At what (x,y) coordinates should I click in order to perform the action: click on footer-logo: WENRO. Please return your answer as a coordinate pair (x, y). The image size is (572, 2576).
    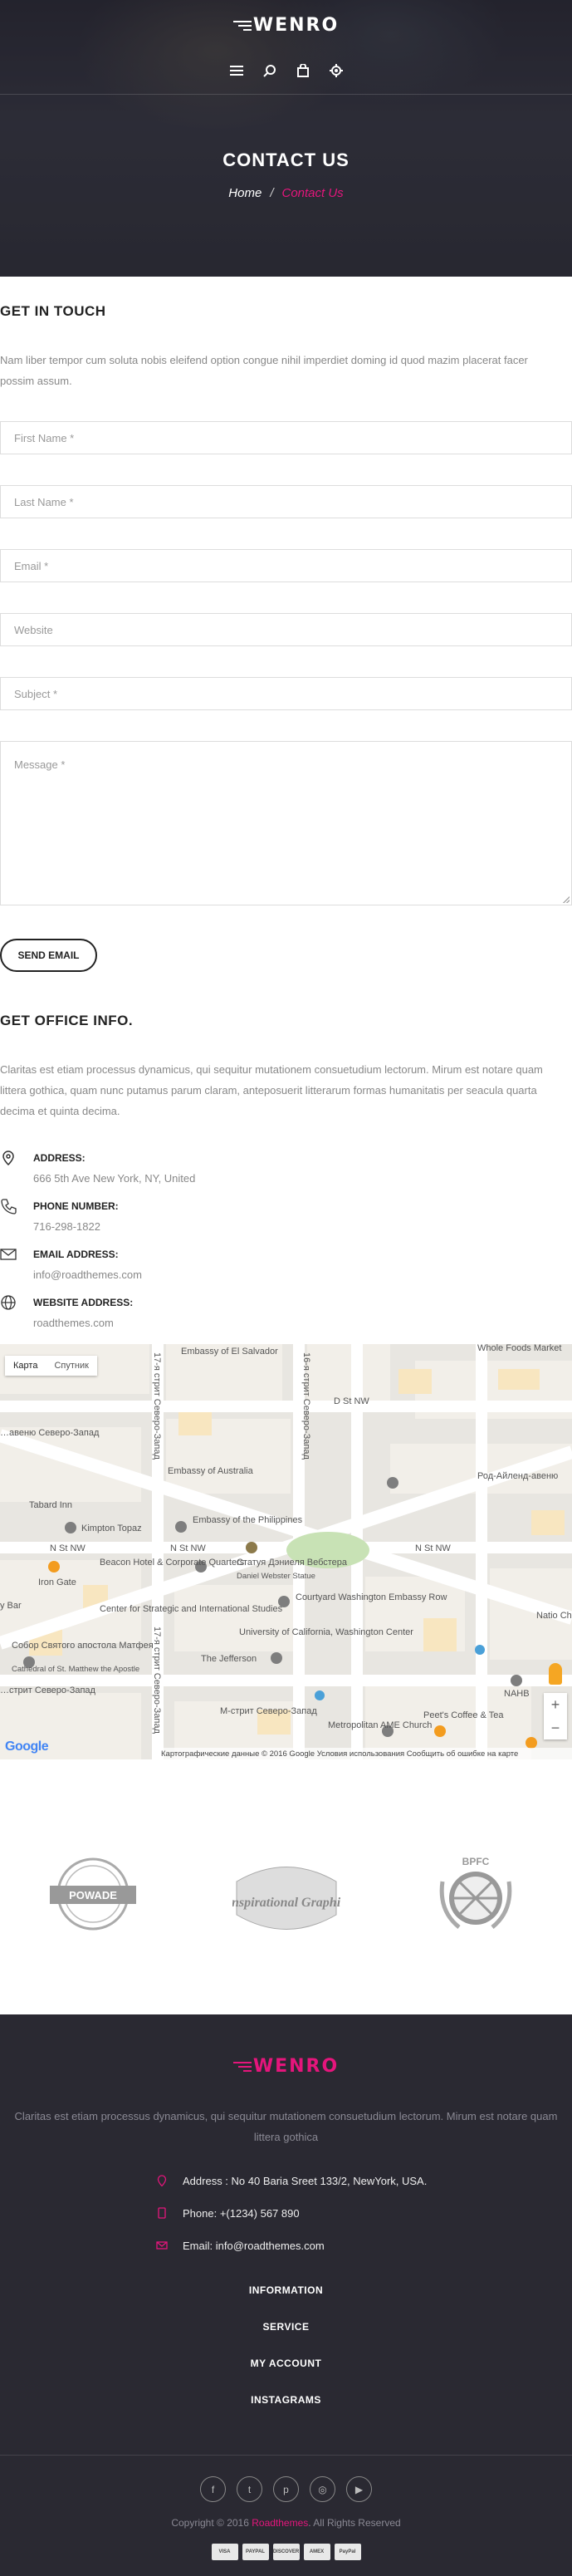
    Looking at the image, I should click on (286, 2066).